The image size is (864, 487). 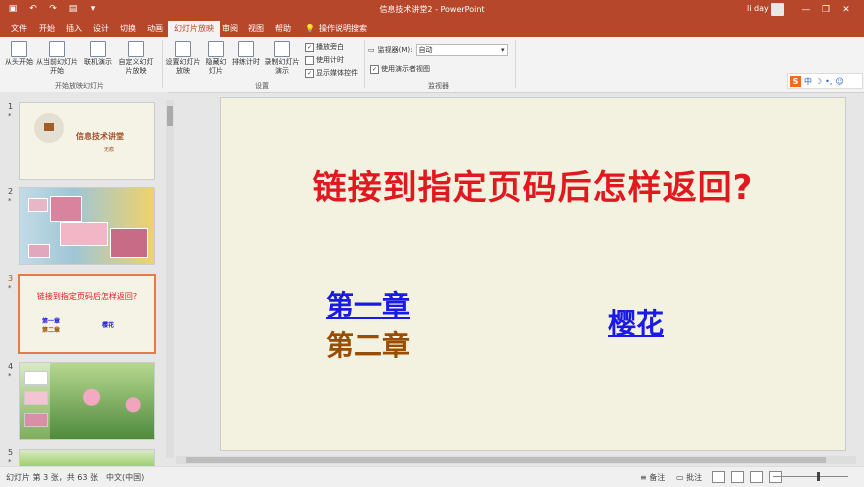 I want to click on rehearse-timings-button: 排练计时, so click(x=246, y=54).